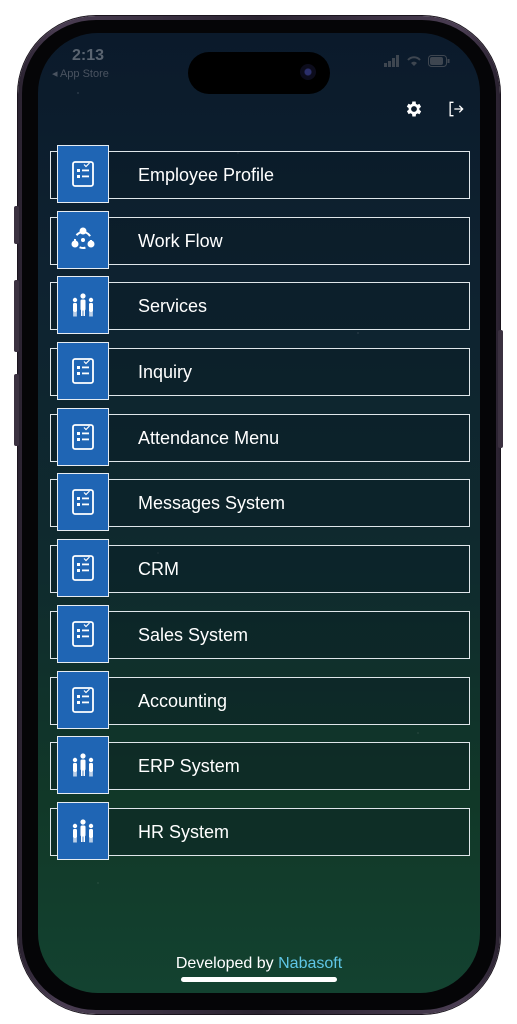  I want to click on menu-item-work-flow: Work Flow, so click(260, 239).